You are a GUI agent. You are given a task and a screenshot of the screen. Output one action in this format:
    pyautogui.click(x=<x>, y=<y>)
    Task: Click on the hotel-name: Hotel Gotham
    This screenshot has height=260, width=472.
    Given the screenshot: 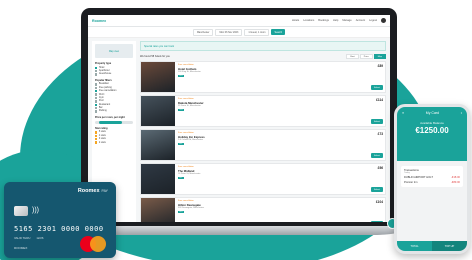 What is the action you would take?
    pyautogui.click(x=269, y=69)
    